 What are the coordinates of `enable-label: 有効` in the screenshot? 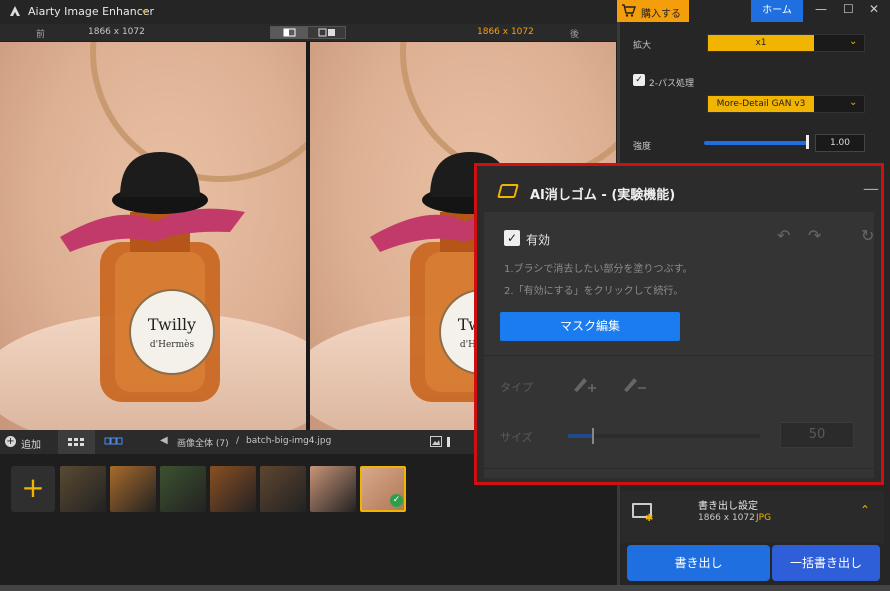 It's located at (538, 240).